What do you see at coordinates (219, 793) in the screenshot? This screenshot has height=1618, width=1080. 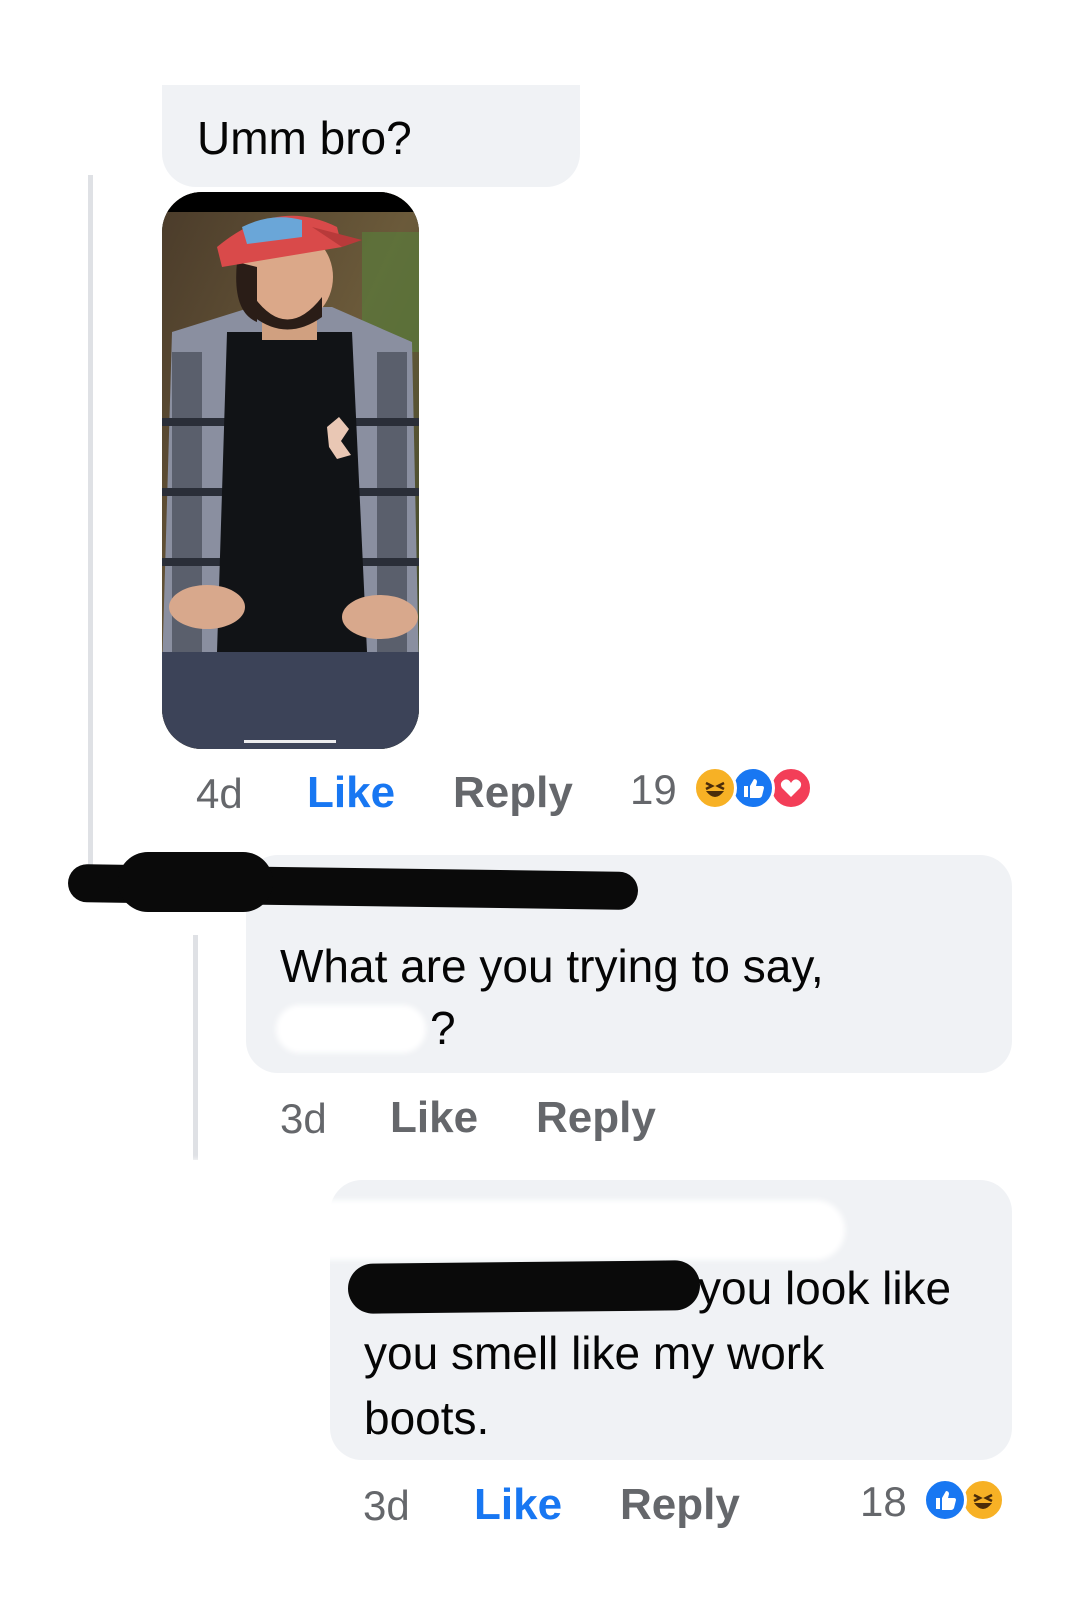 I see `comment-time: 4d` at bounding box center [219, 793].